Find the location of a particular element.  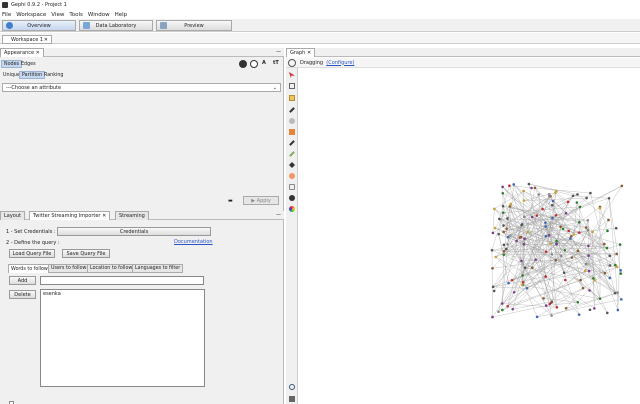

configure-link: (Configure) is located at coordinates (340, 63).